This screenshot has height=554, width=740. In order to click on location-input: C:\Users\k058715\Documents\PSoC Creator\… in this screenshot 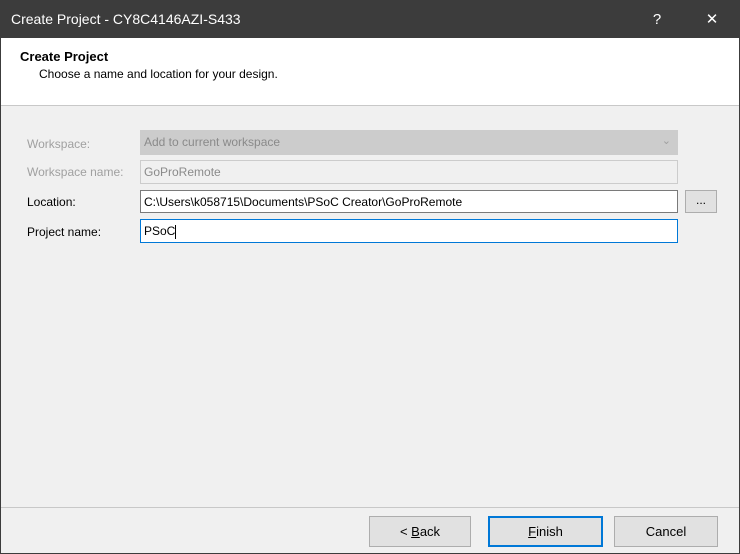, I will do `click(409, 201)`.